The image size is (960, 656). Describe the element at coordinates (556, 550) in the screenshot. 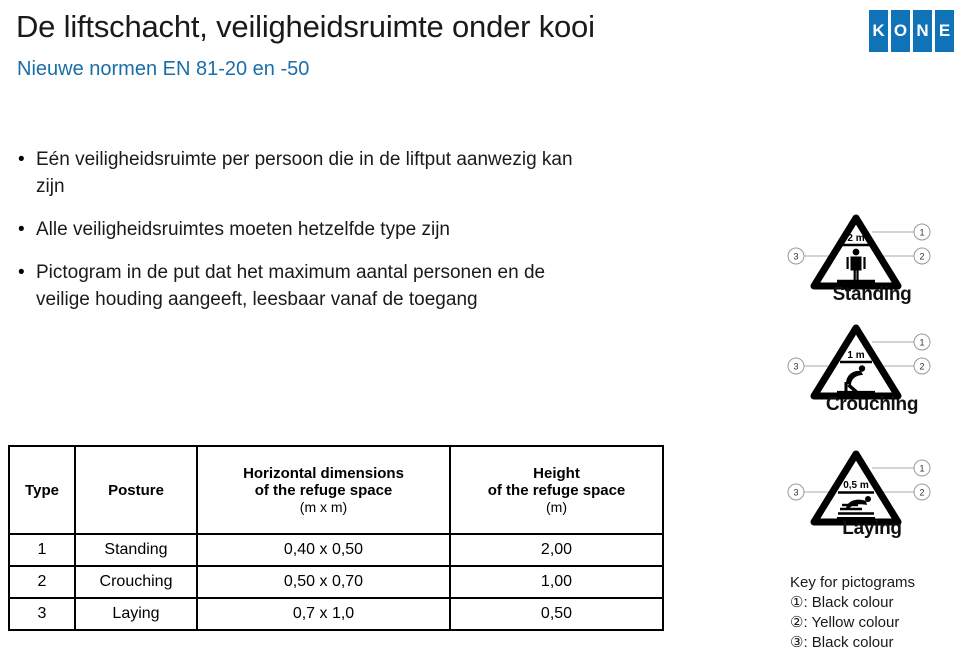

I see `cell-height: 2,00` at that location.